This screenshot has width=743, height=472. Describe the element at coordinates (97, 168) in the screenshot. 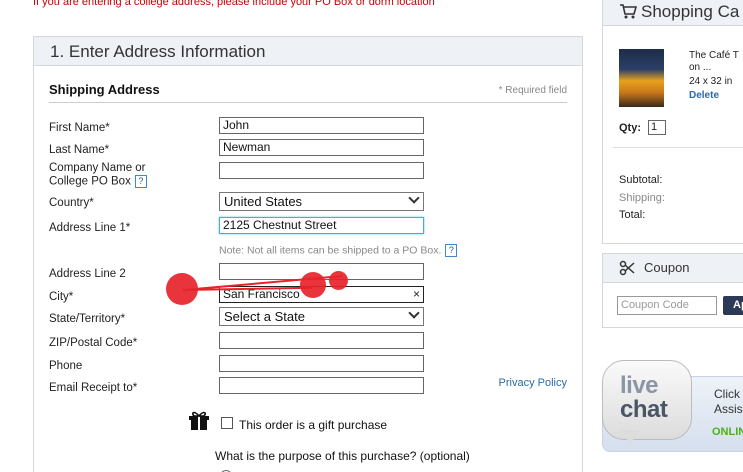

I see `company-label-line1: Company Name or` at that location.